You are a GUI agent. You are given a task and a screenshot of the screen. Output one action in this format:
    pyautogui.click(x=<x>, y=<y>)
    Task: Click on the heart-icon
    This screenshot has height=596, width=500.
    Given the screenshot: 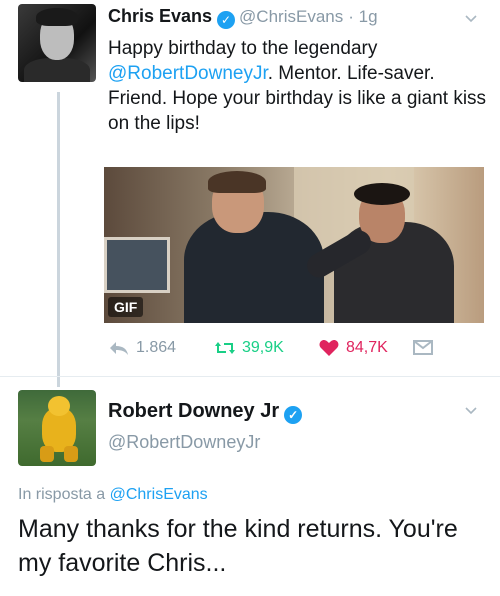 What is the action you would take?
    pyautogui.click(x=329, y=348)
    